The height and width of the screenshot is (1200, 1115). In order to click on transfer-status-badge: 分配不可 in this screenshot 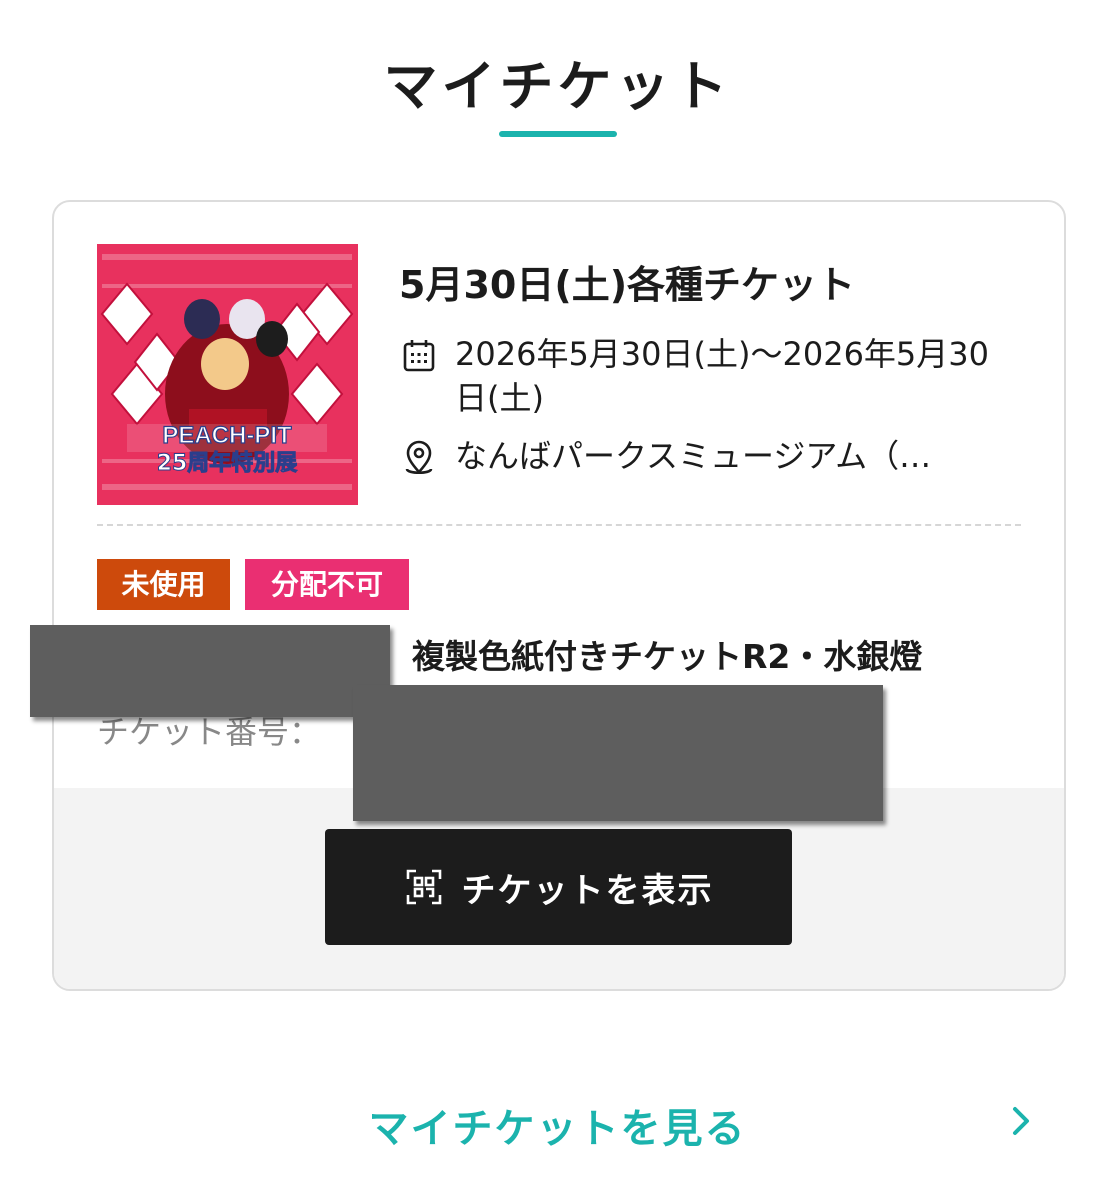, I will do `click(327, 584)`.